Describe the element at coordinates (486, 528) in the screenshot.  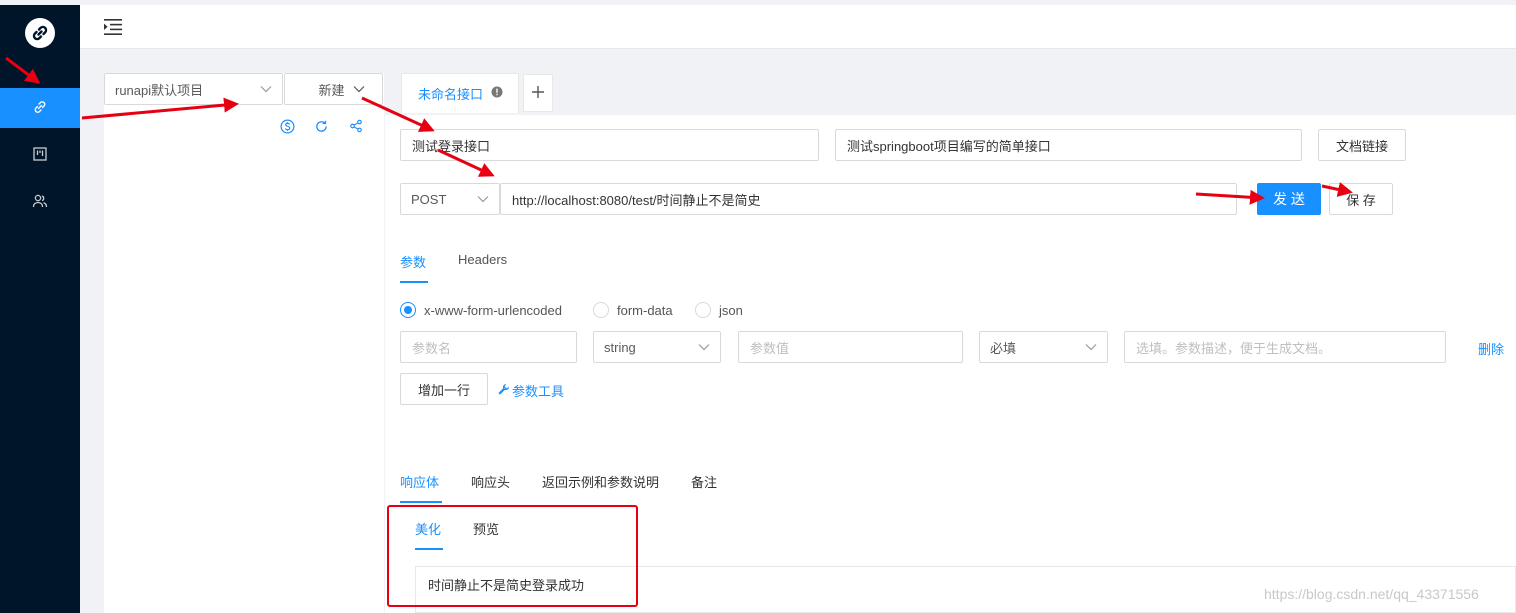
I see `tab-preview: 预览` at that location.